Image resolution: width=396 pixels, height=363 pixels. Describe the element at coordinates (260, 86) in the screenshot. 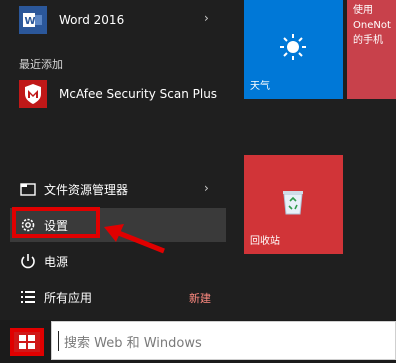

I see `weather-label: 天气` at that location.